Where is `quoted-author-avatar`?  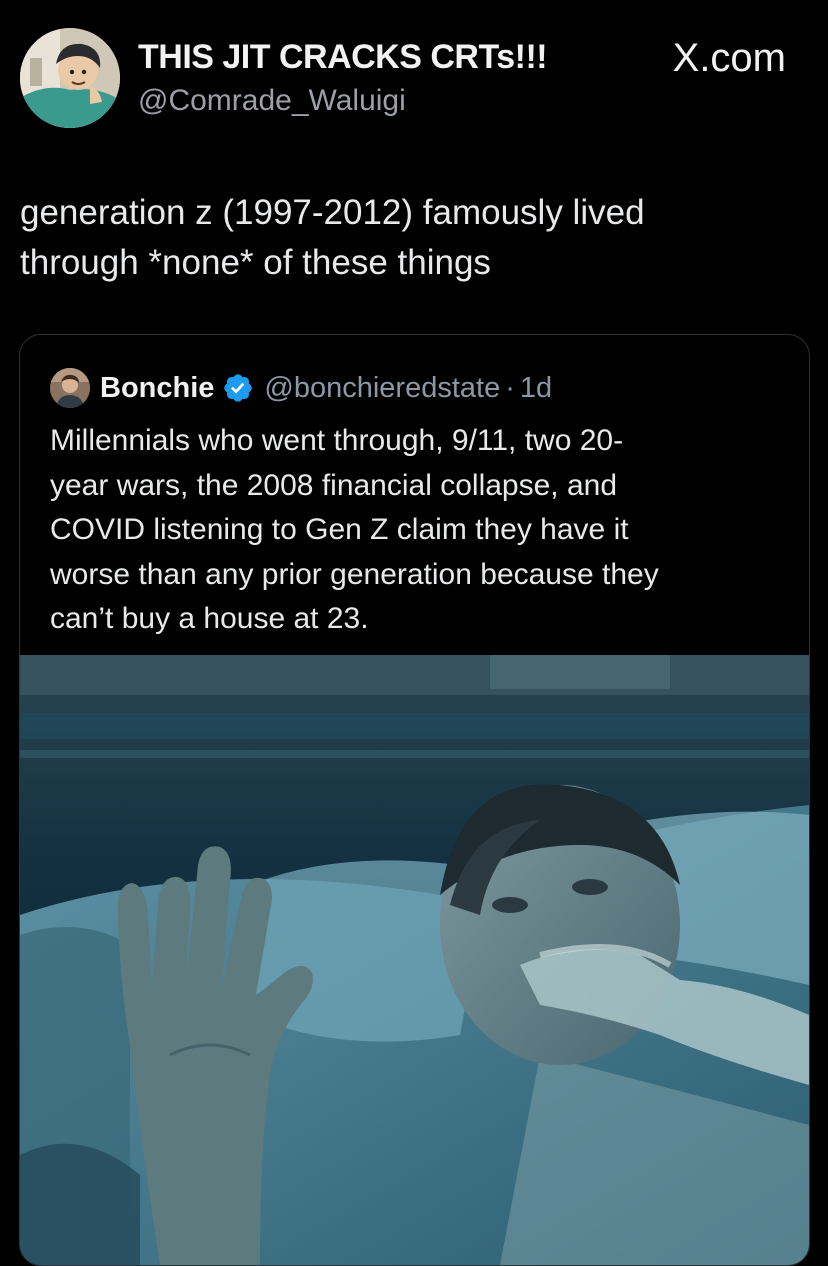
quoted-author-avatar is located at coordinates (70, 388).